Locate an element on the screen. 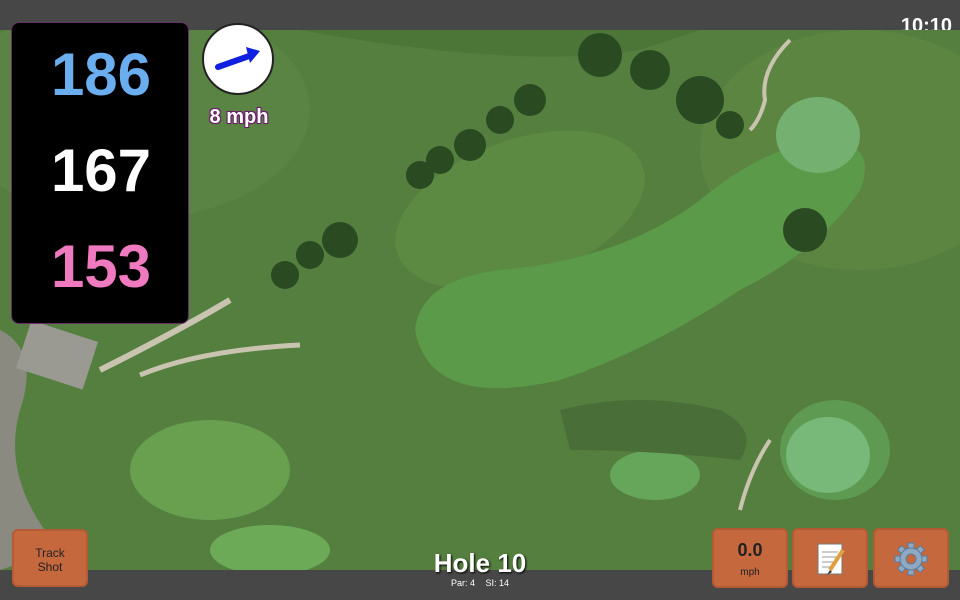 The height and width of the screenshot is (600, 960). distance-panel: 186 167 153 is located at coordinates (100, 173).